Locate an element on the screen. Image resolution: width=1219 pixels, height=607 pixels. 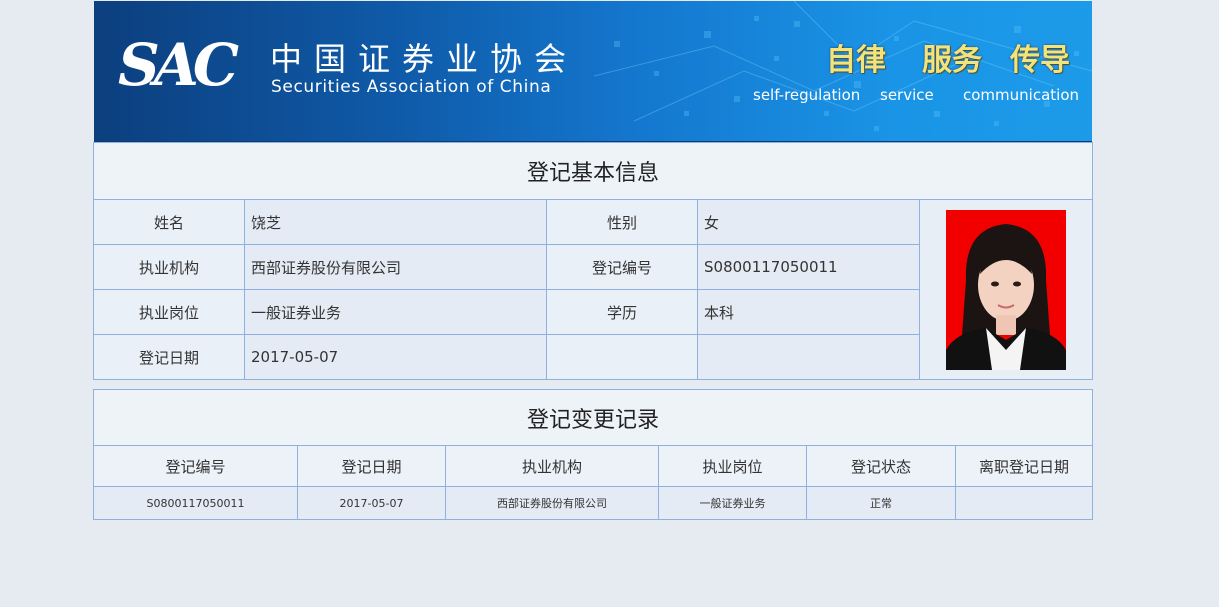
column-header-reg-no: 登记编号 is located at coordinates (195, 466).